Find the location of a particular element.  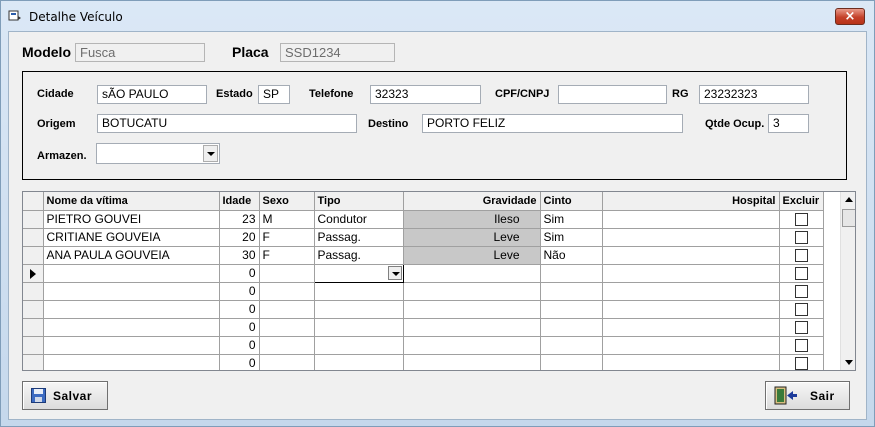

col-gravidade-header: Gravidade is located at coordinates (472, 201).